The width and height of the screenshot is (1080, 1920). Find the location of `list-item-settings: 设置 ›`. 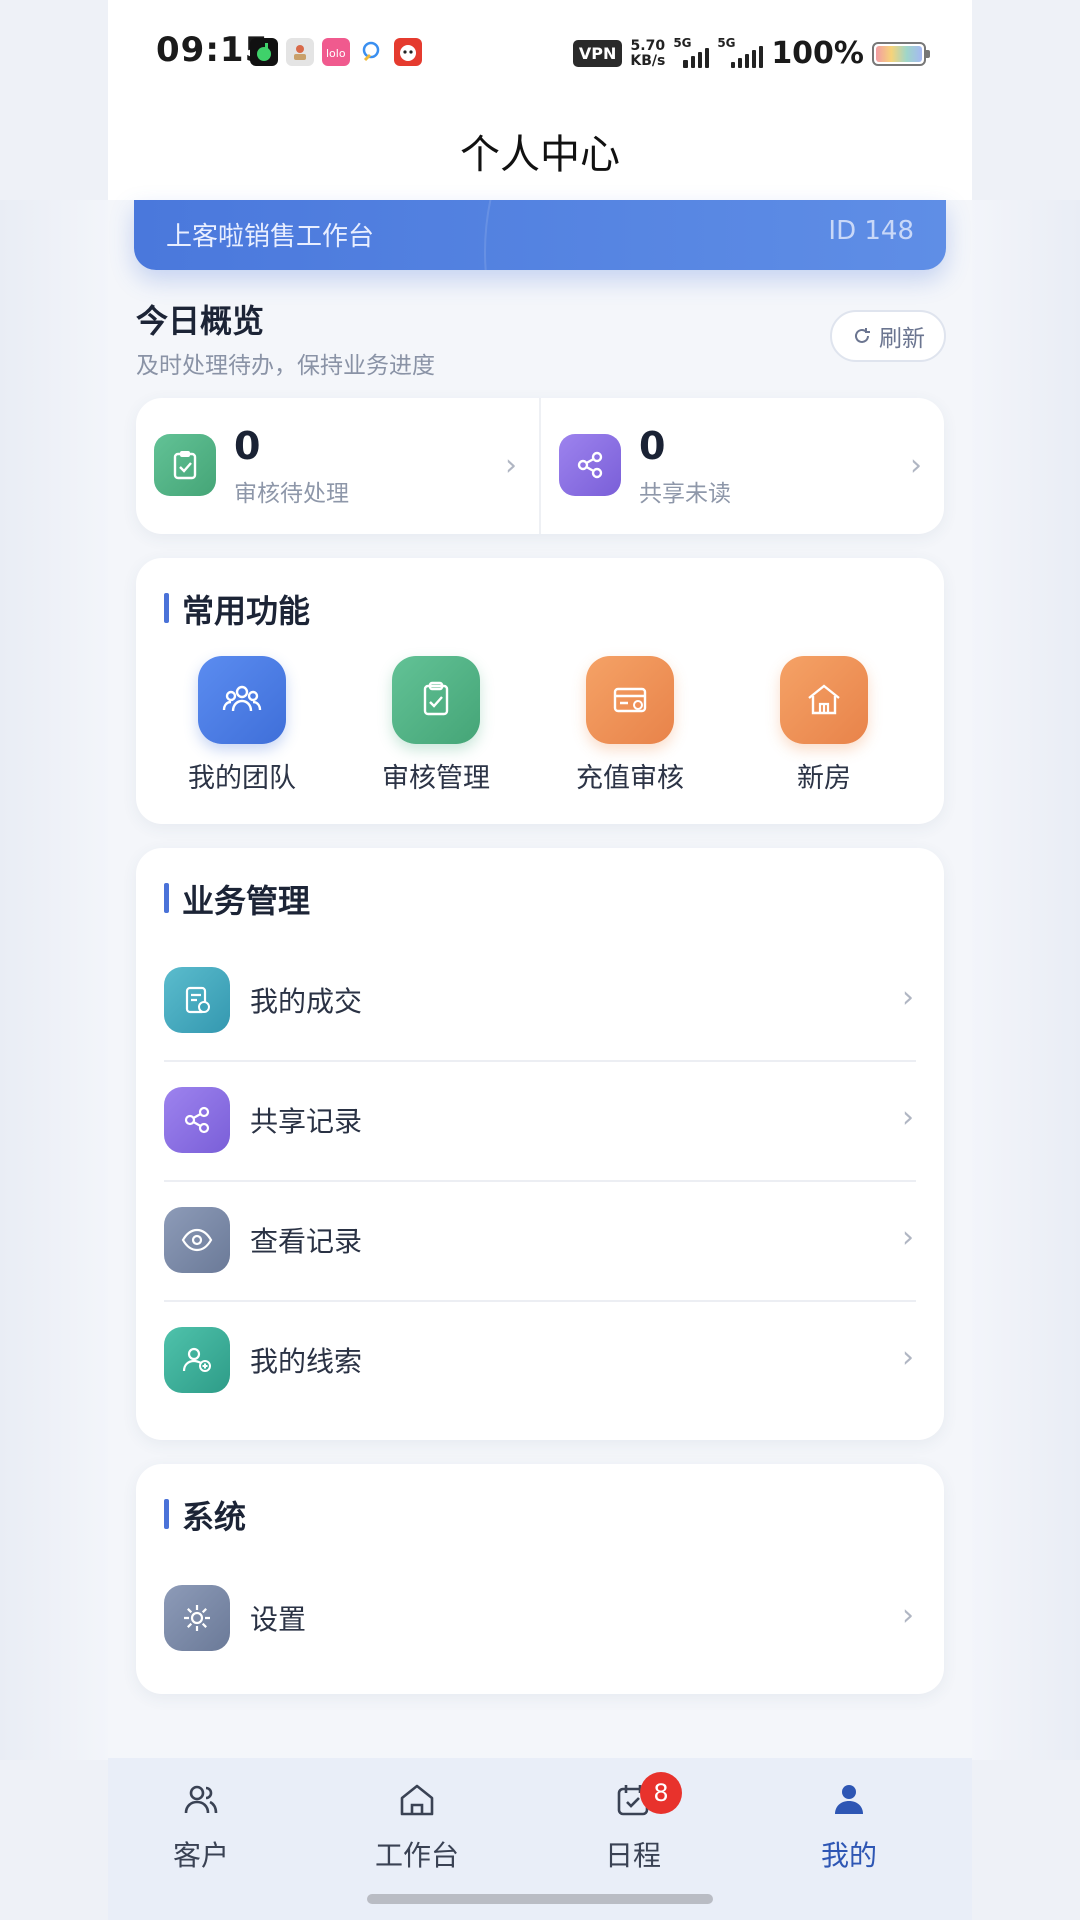

list-item-settings: 设置 › is located at coordinates (540, 1618).